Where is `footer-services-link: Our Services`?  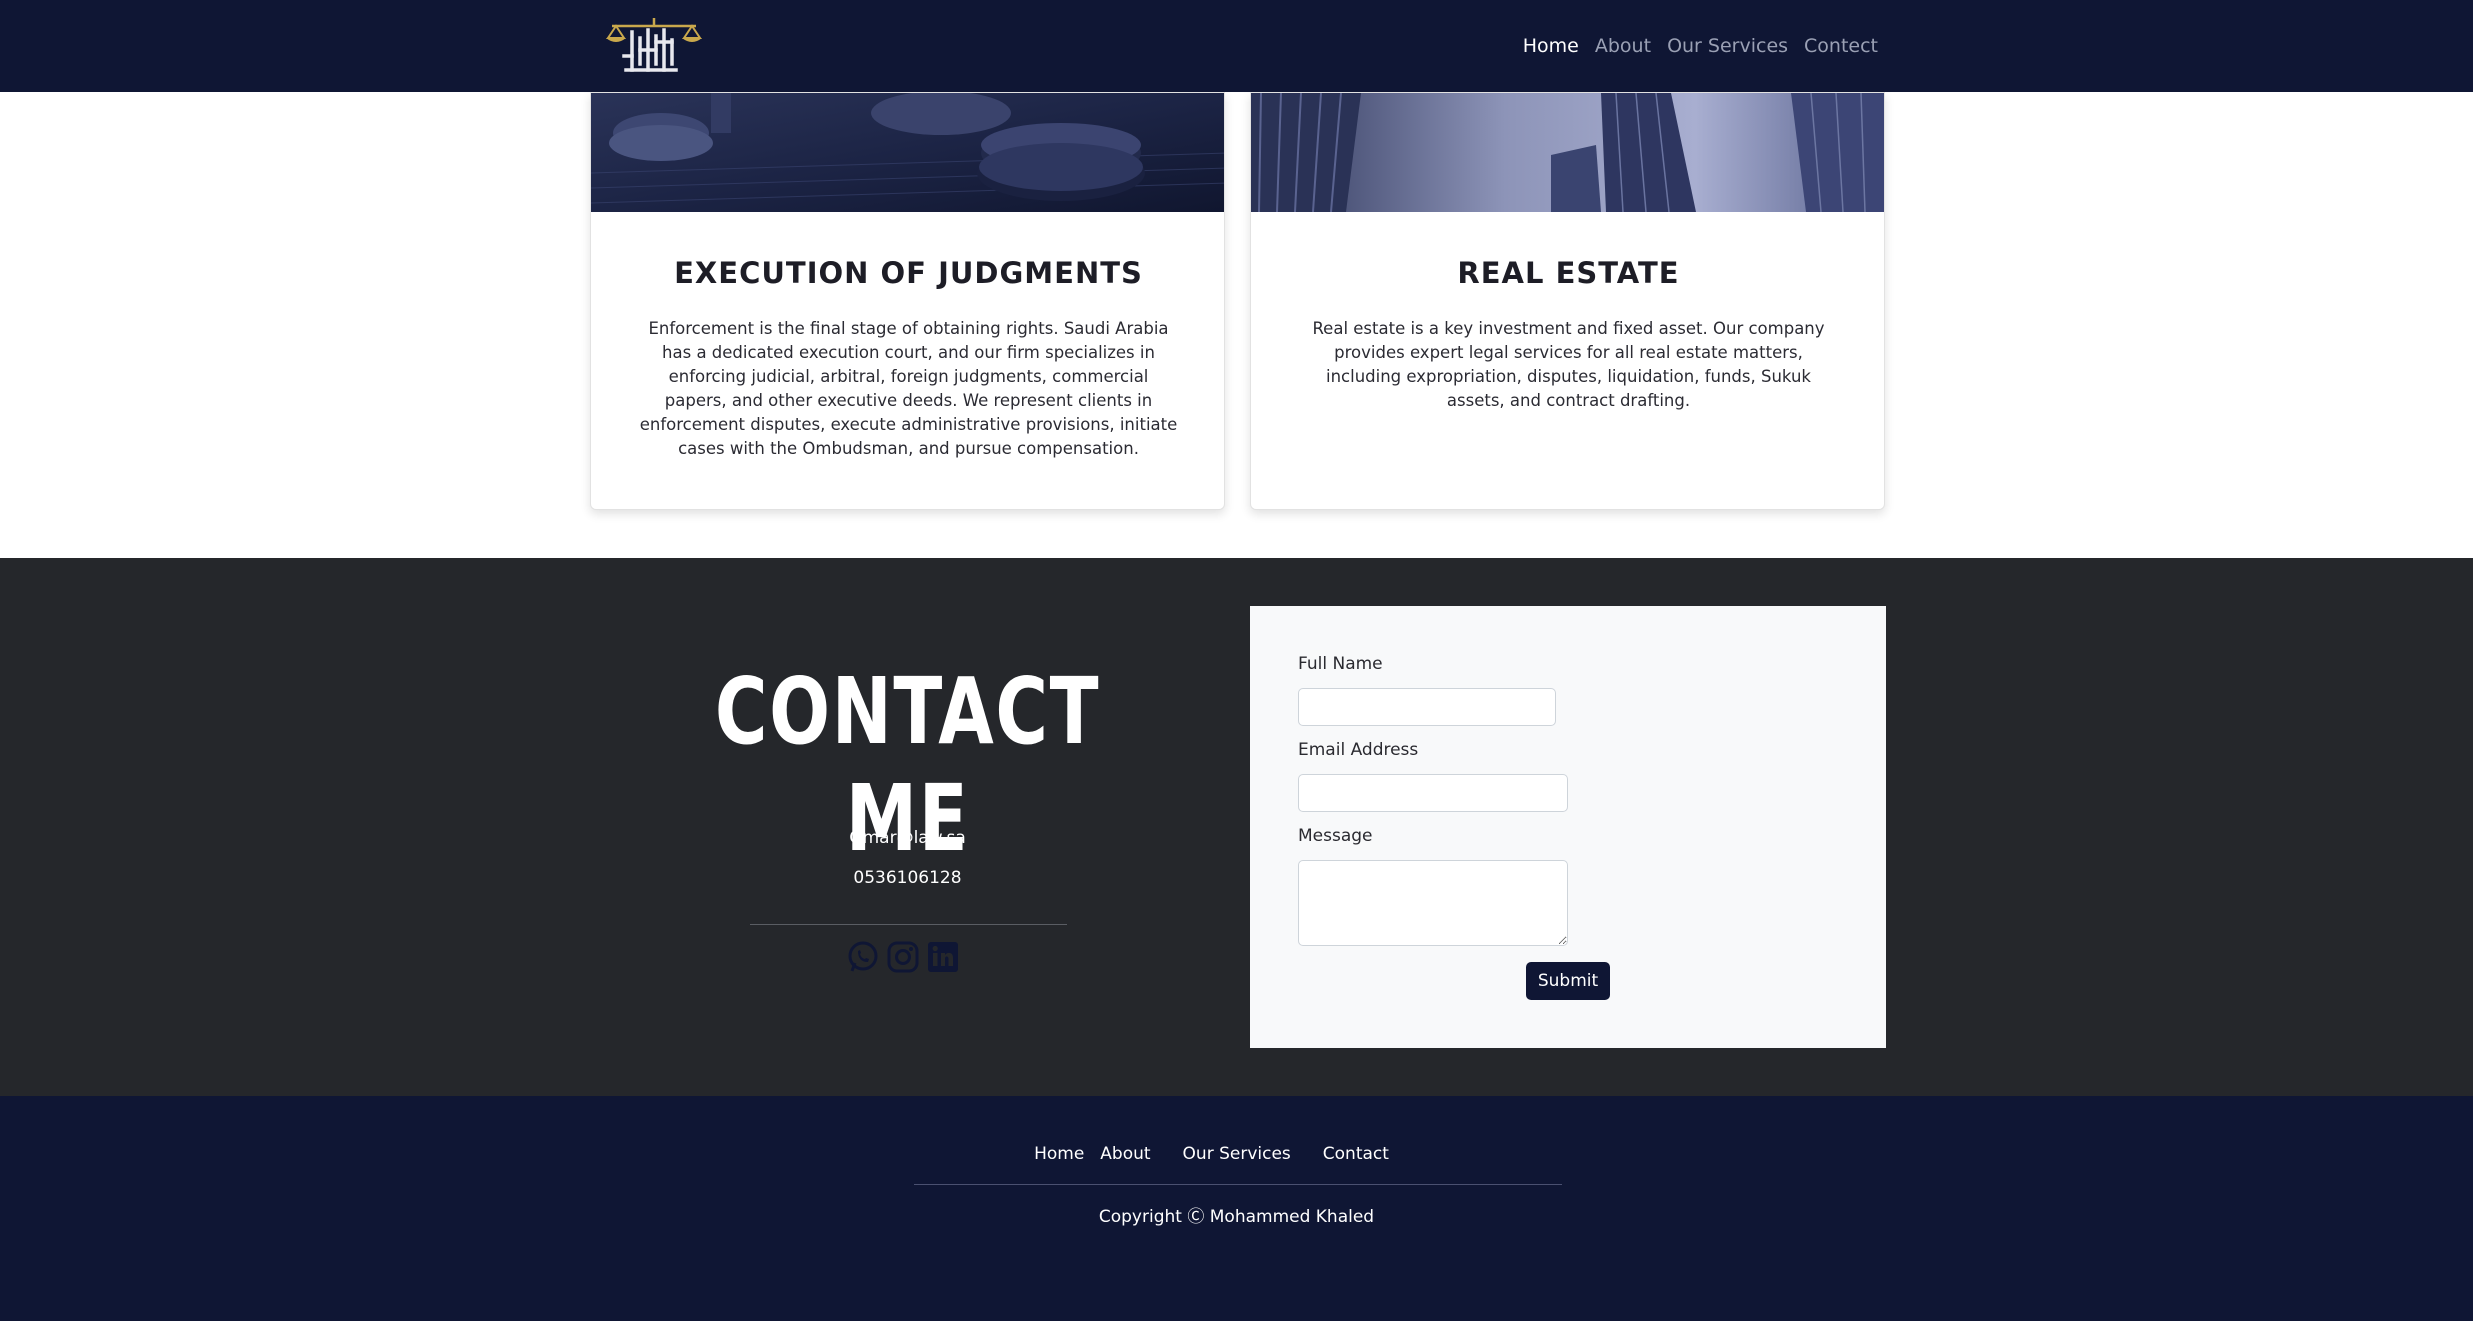 footer-services-link: Our Services is located at coordinates (1237, 1154).